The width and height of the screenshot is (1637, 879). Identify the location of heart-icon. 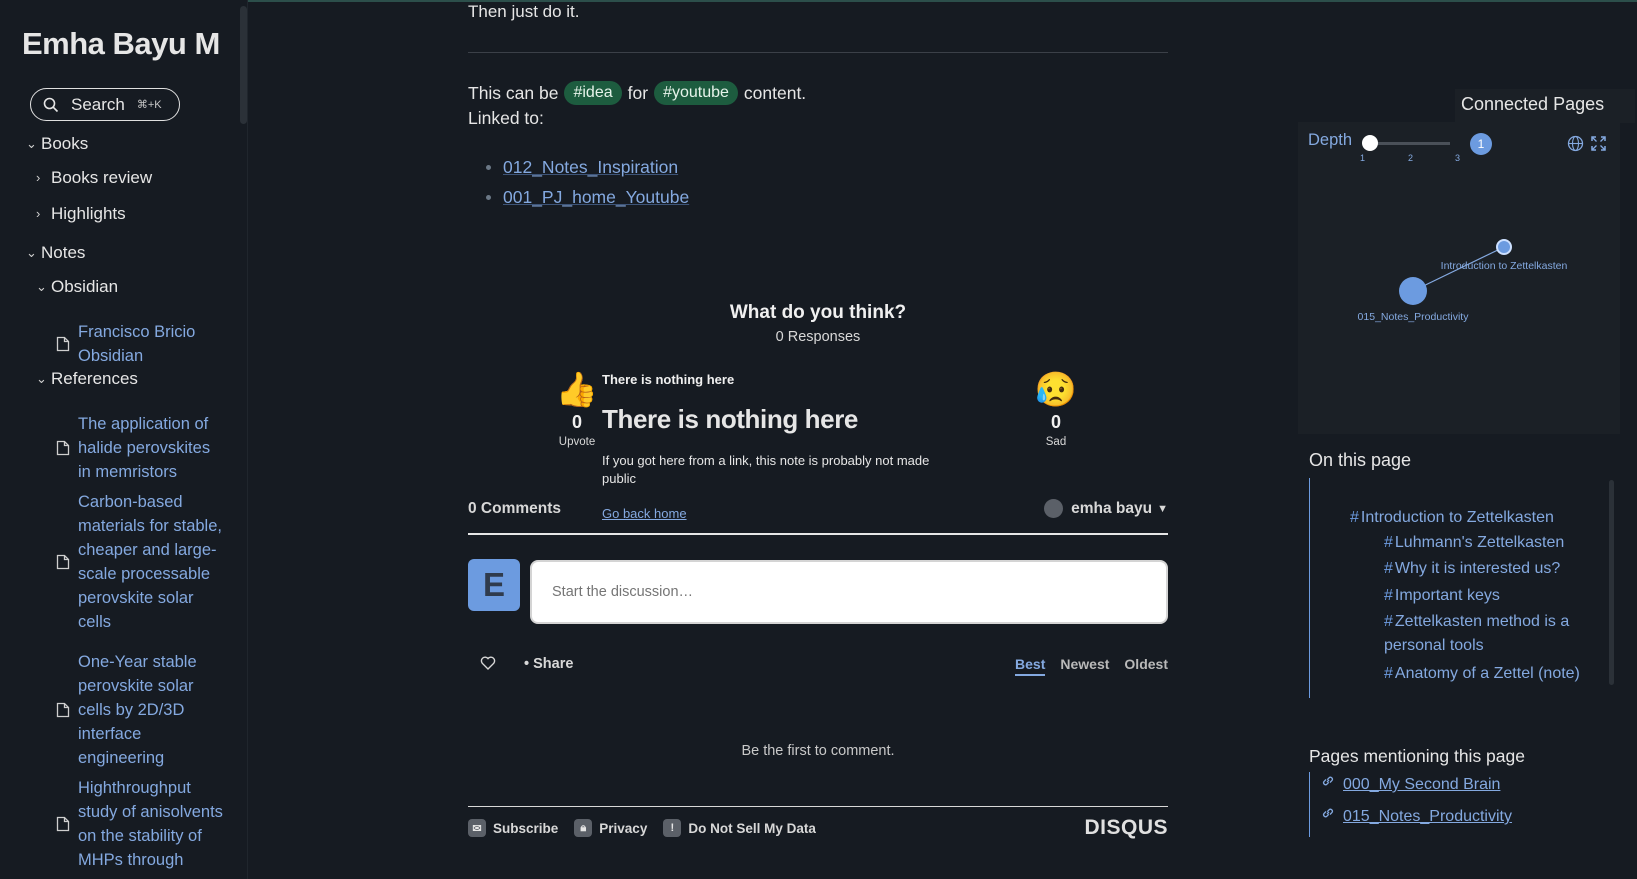
(488, 663).